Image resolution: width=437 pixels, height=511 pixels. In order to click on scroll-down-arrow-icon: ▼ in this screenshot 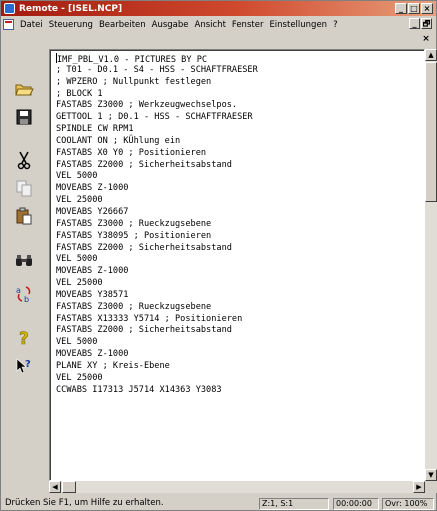, I will do `click(431, 475)`.